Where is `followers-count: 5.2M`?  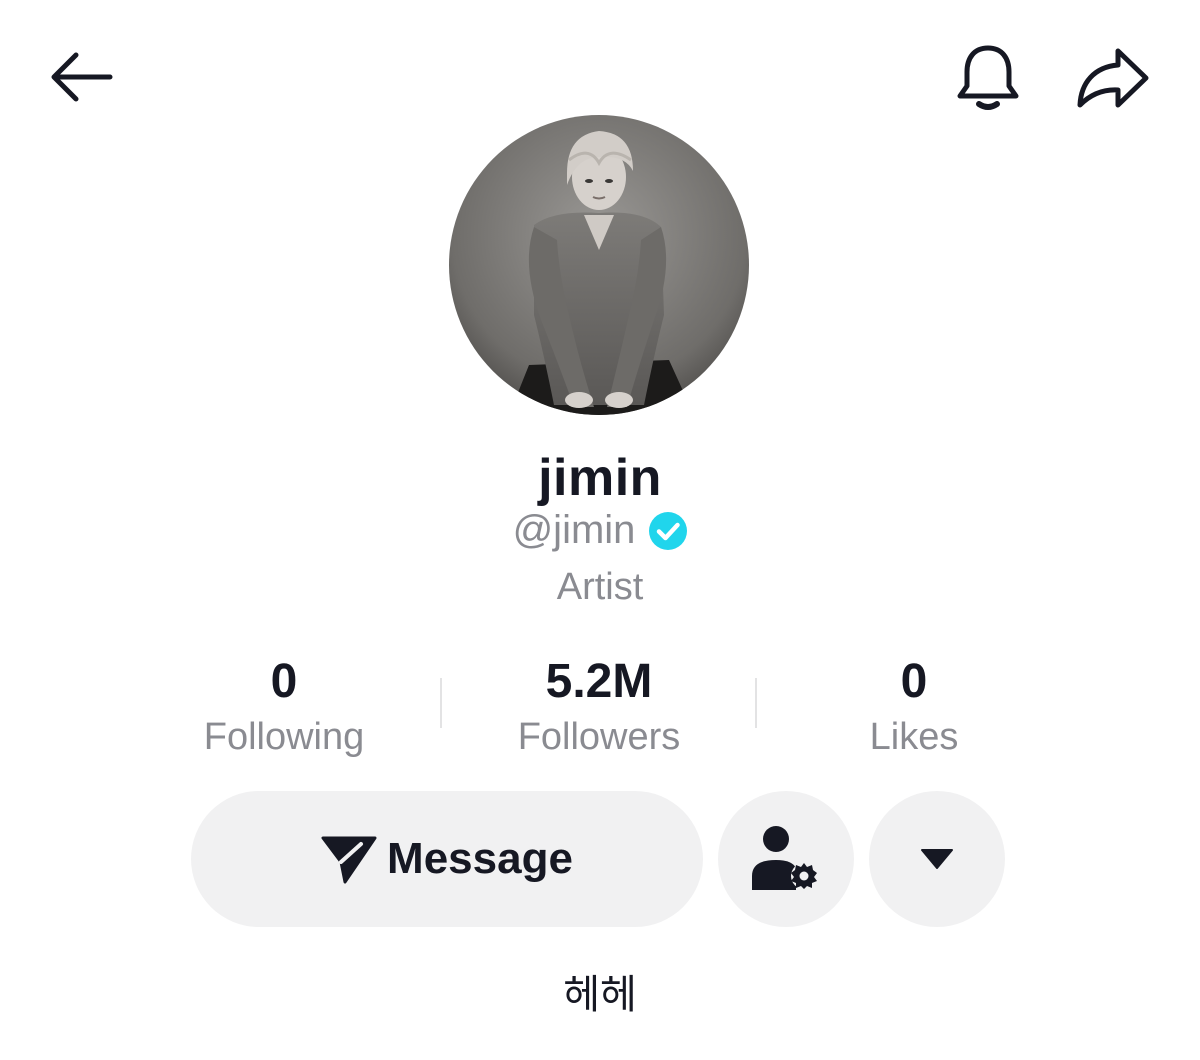 followers-count: 5.2M is located at coordinates (599, 681).